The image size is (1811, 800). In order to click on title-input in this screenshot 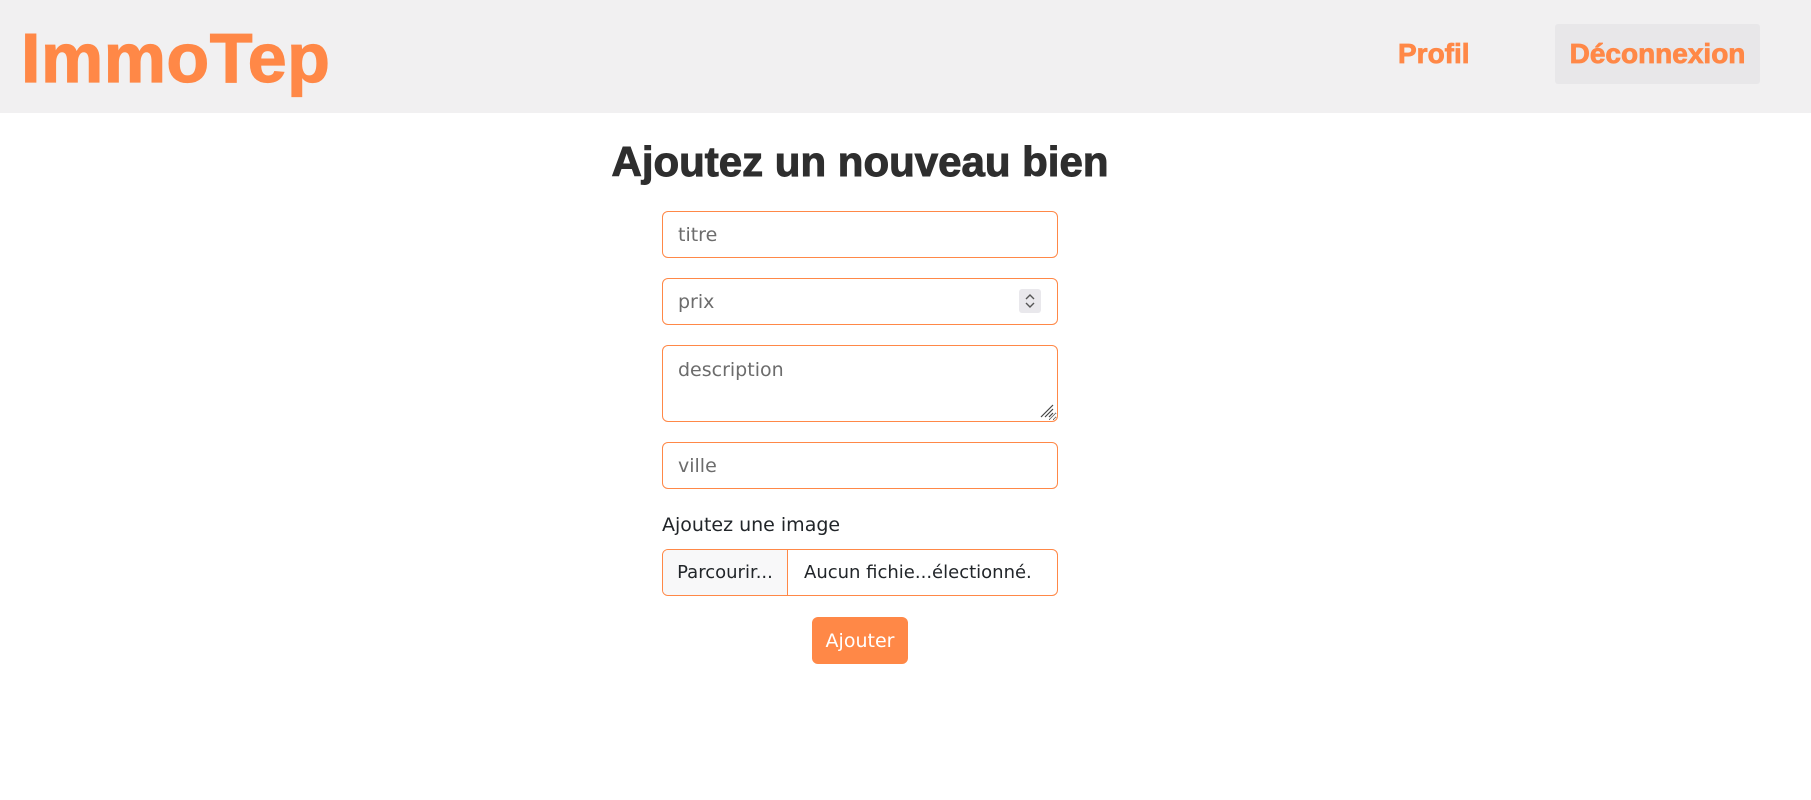, I will do `click(860, 234)`.